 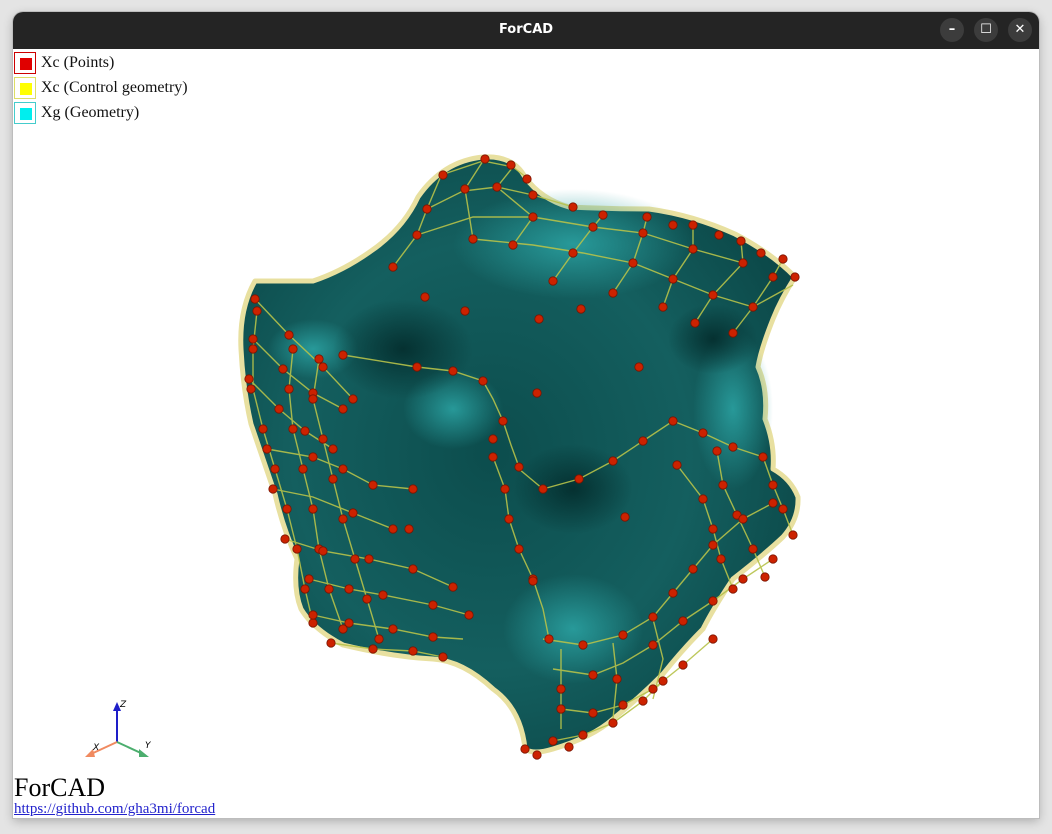 I want to click on title-bar: ForCAD – ☐ ✕, so click(x=526, y=30).